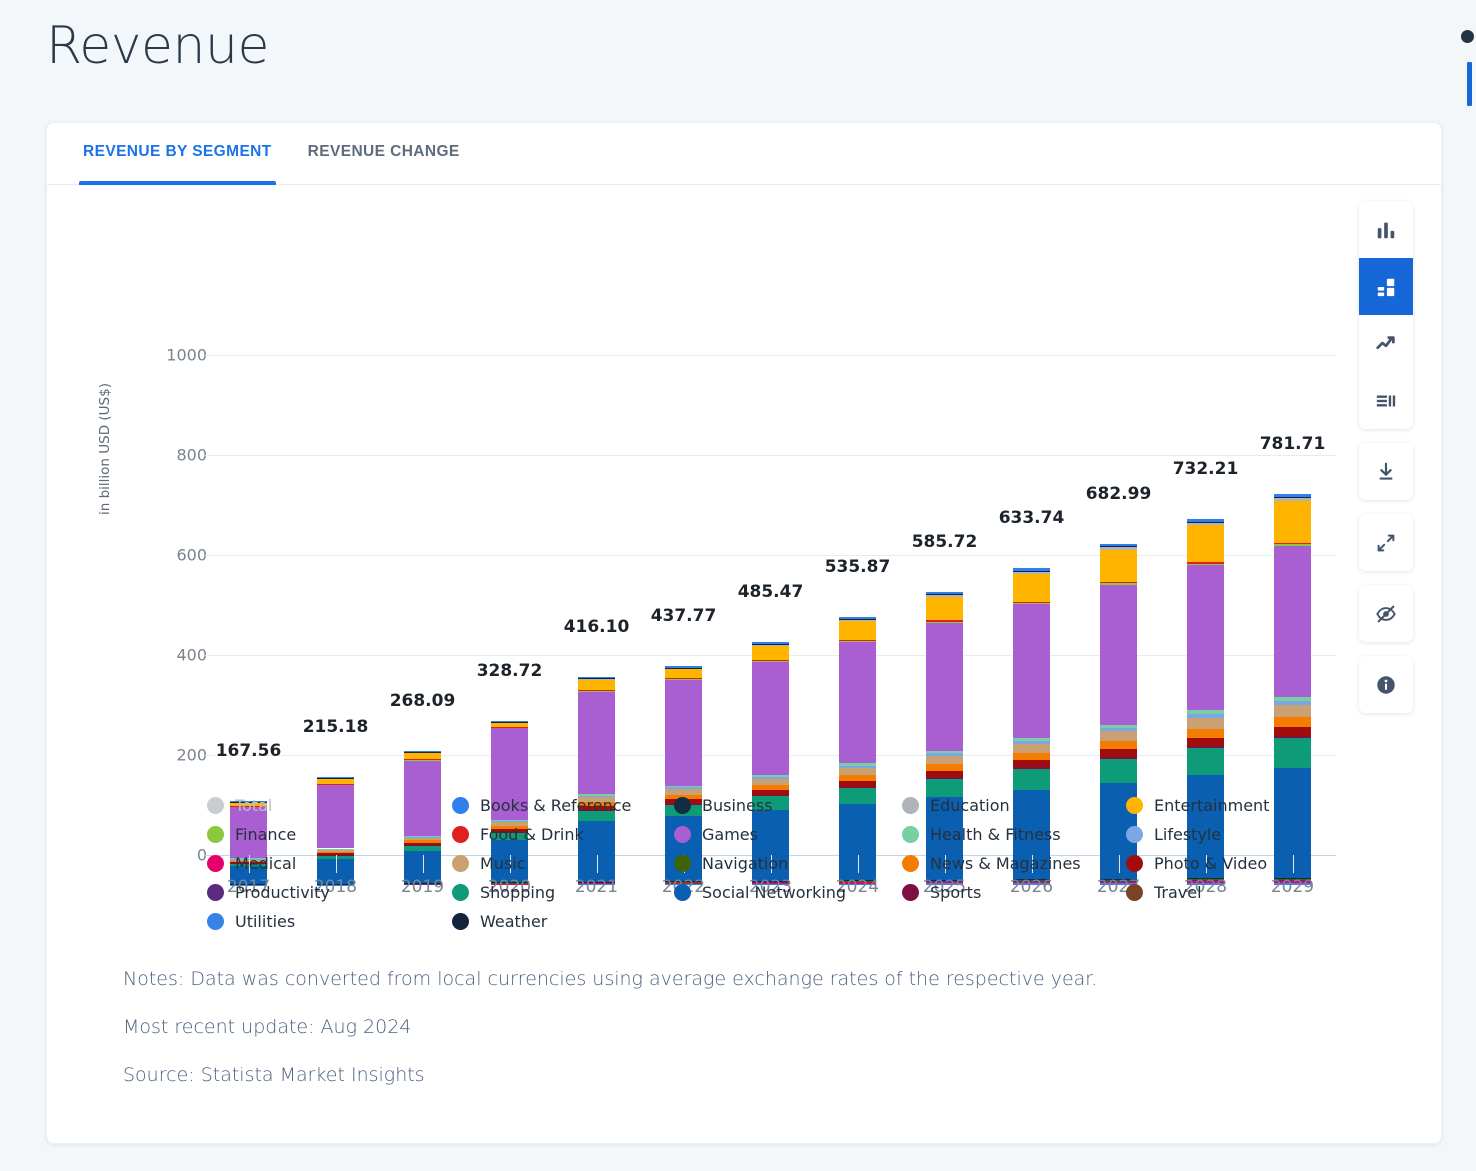 The image size is (1476, 1171). What do you see at coordinates (329, 834) in the screenshot?
I see `legend-item-finance: Finance` at bounding box center [329, 834].